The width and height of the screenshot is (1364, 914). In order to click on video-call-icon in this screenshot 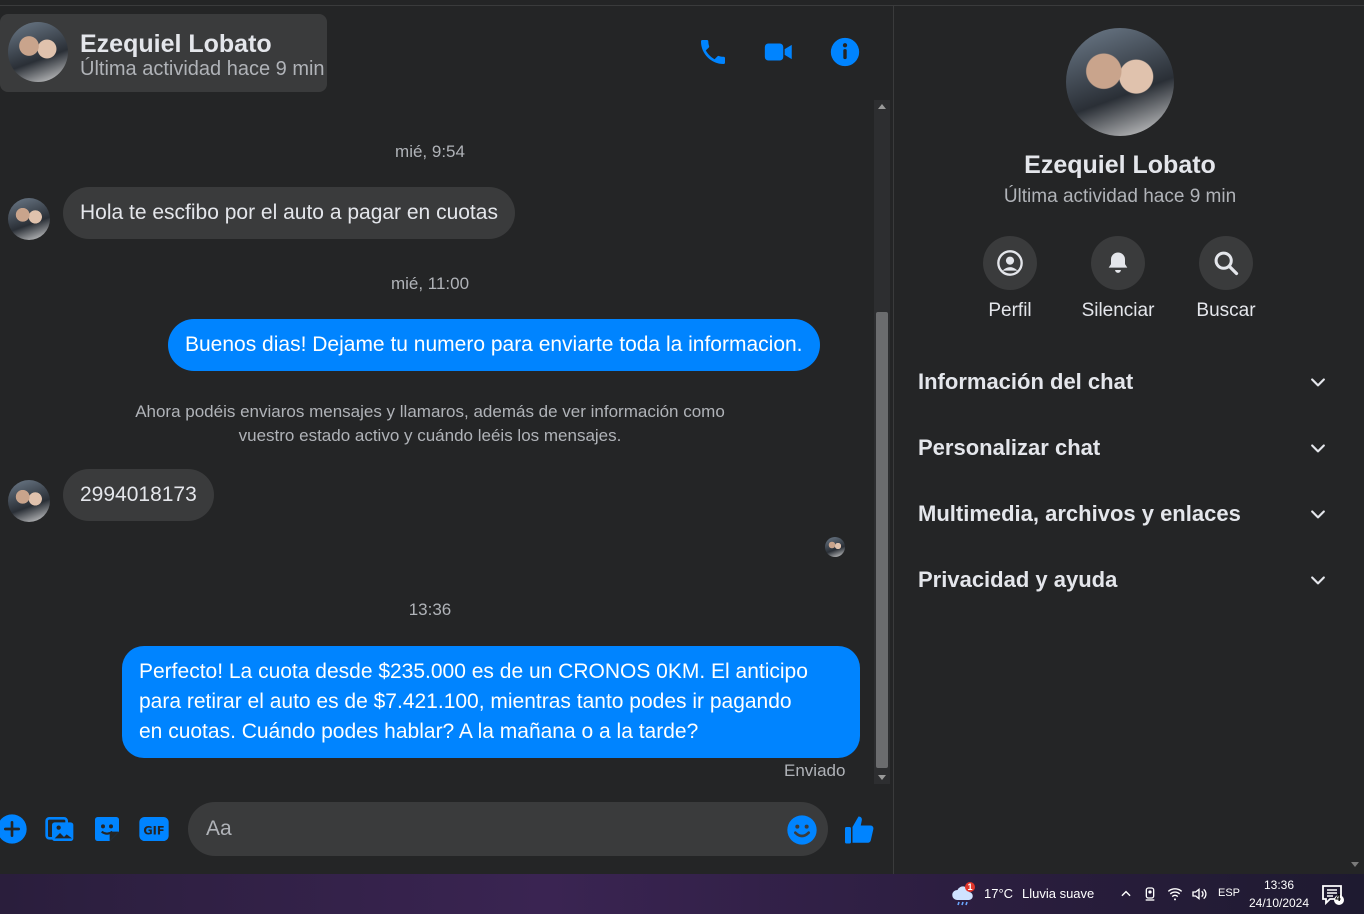, I will do `click(779, 52)`.